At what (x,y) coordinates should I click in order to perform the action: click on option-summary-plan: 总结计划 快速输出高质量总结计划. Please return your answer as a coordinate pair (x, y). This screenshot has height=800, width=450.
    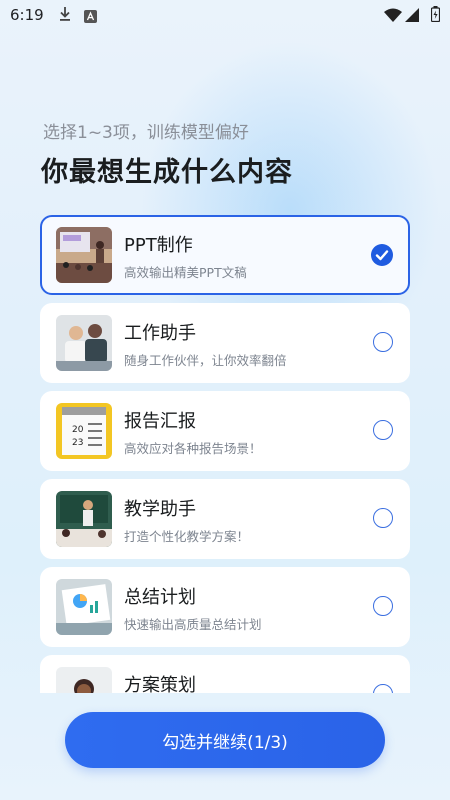
    Looking at the image, I should click on (225, 607).